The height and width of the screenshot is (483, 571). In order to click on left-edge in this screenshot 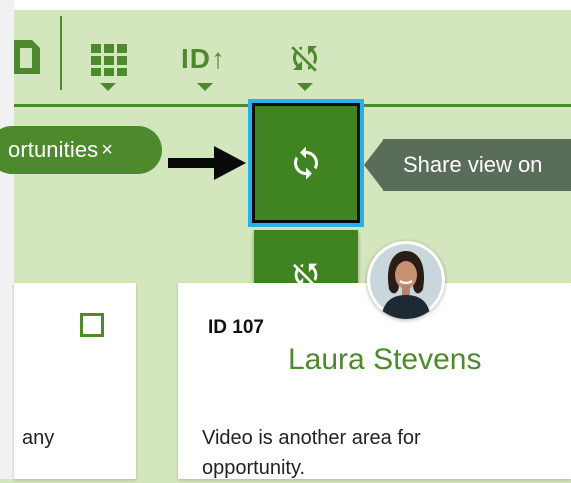, I will do `click(7, 239)`.